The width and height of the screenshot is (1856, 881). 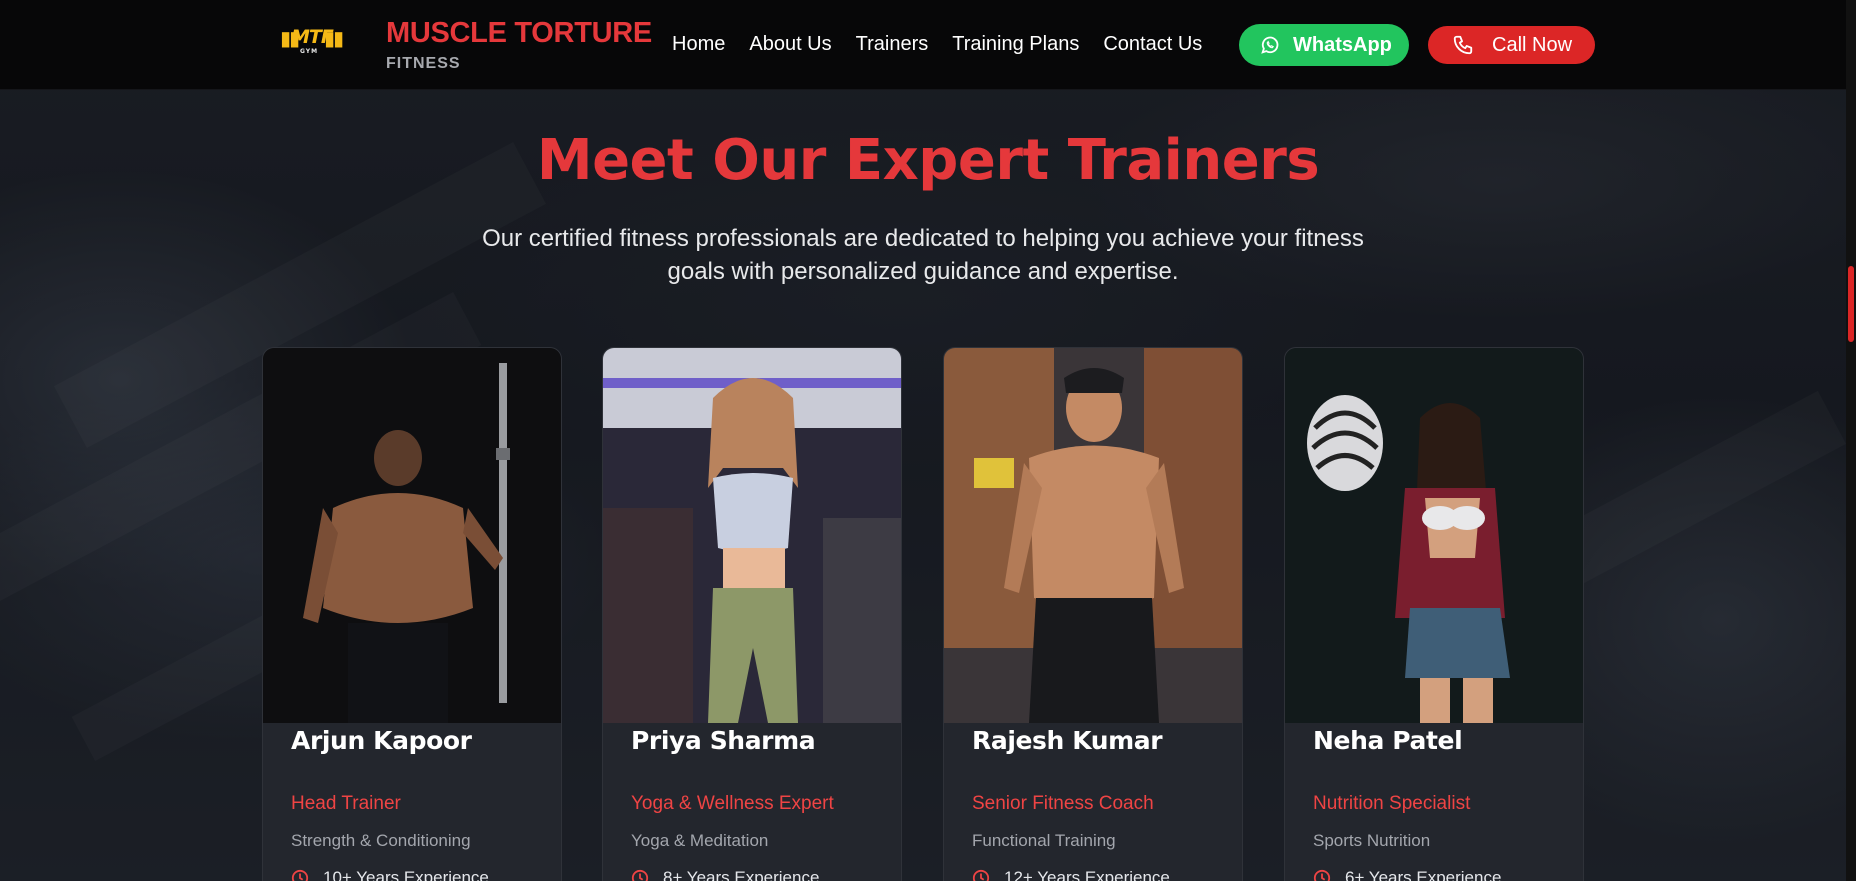 What do you see at coordinates (723, 740) in the screenshot?
I see `trainer-name: Priya Sharma` at bounding box center [723, 740].